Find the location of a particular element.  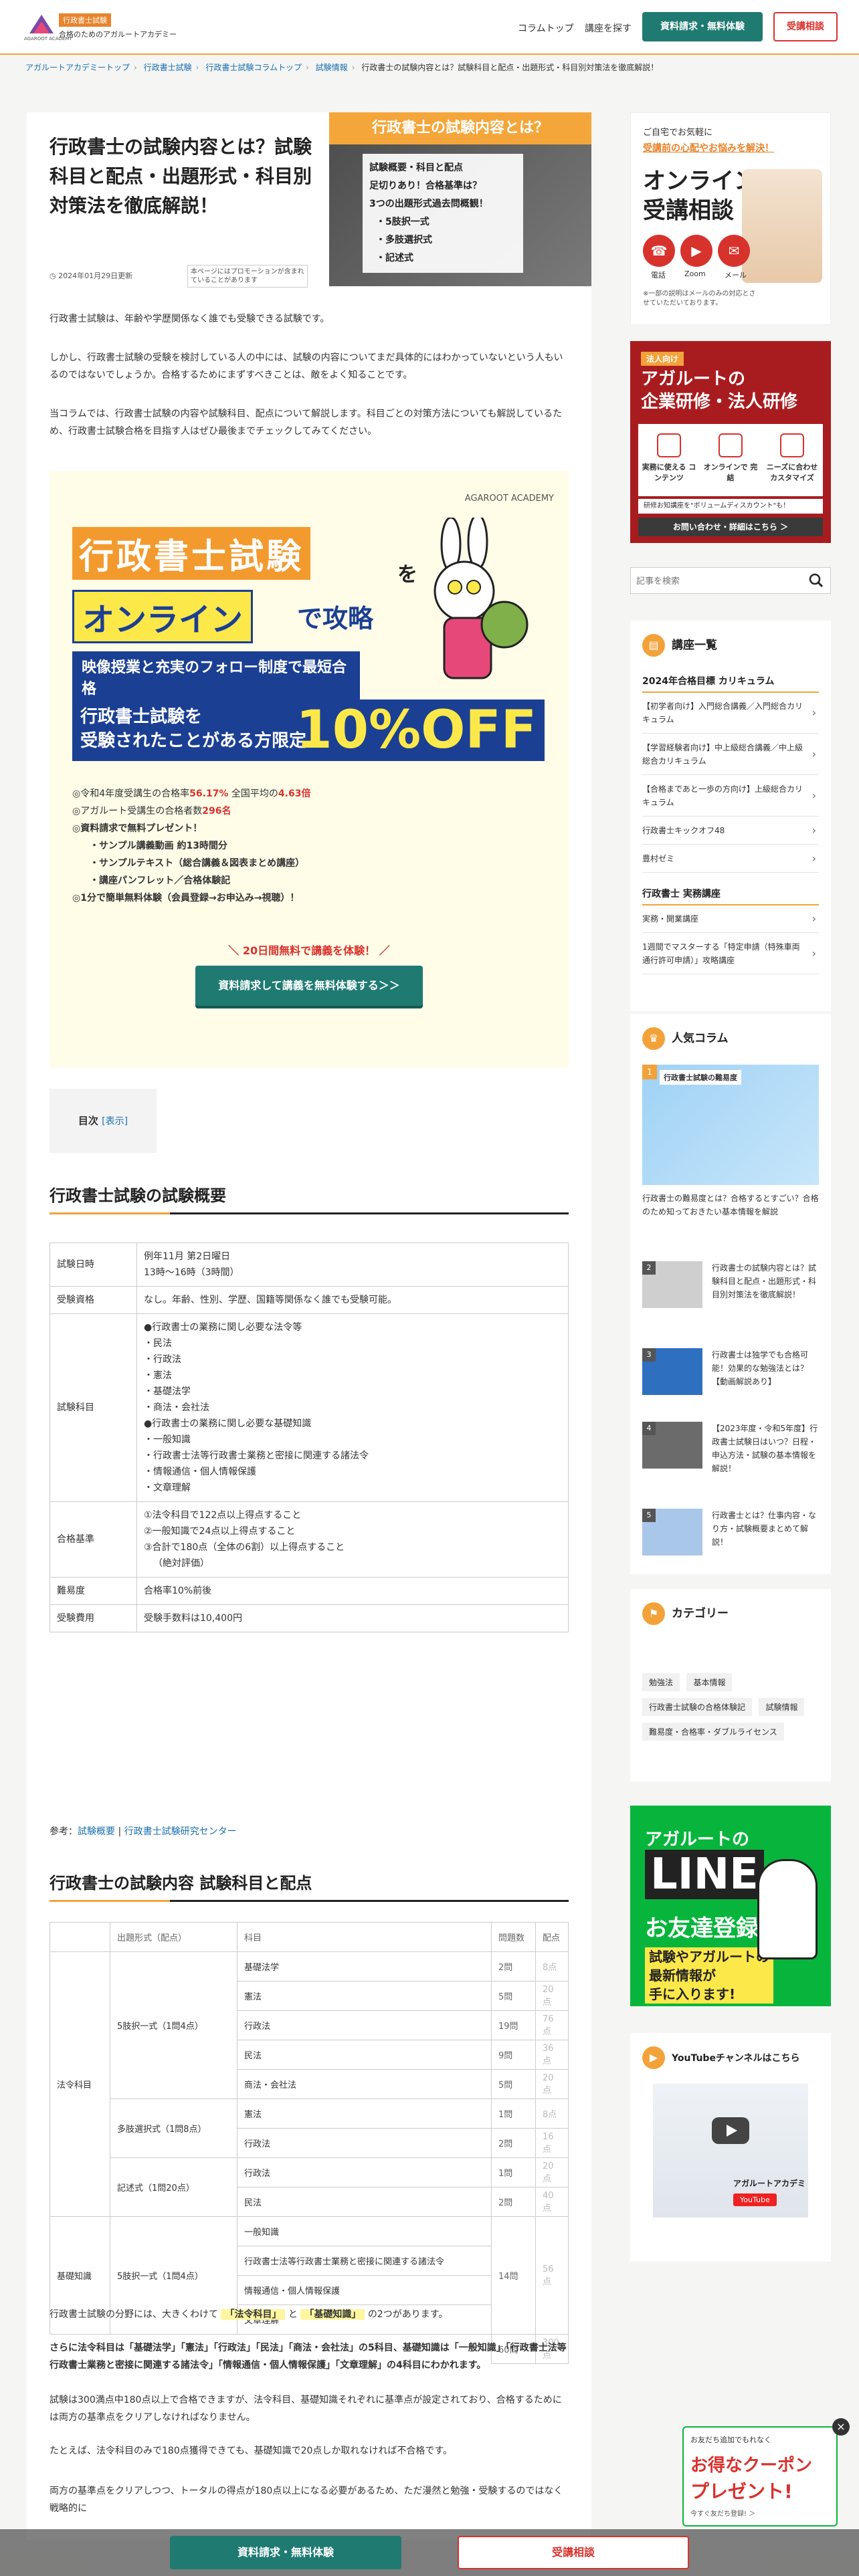

article-search is located at coordinates (730, 580).